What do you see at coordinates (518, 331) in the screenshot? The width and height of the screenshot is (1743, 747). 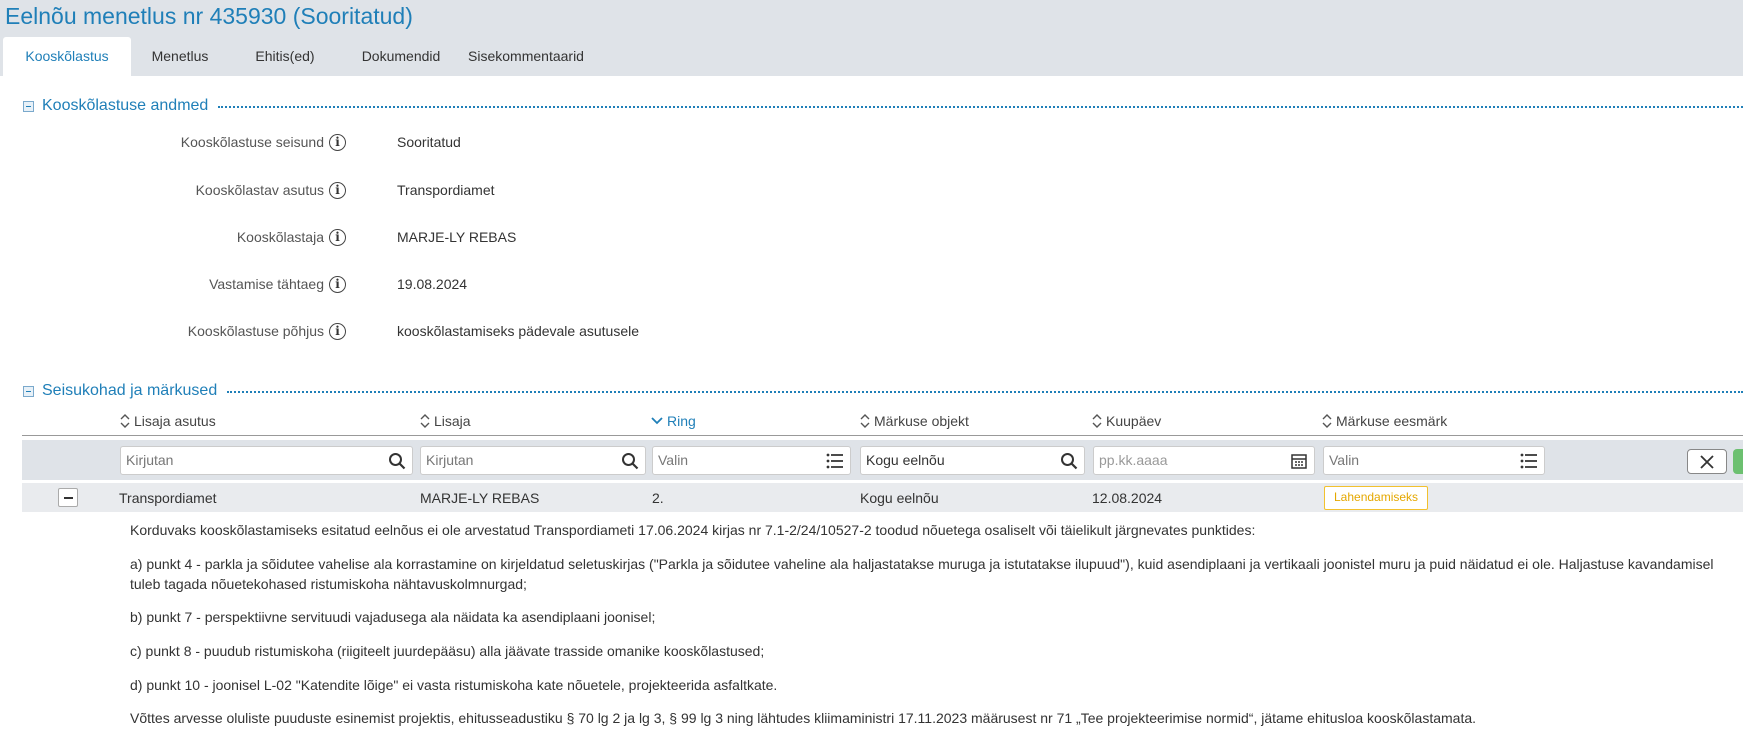 I see `field-value: kooskõlastamiseks pädevale asutusele` at bounding box center [518, 331].